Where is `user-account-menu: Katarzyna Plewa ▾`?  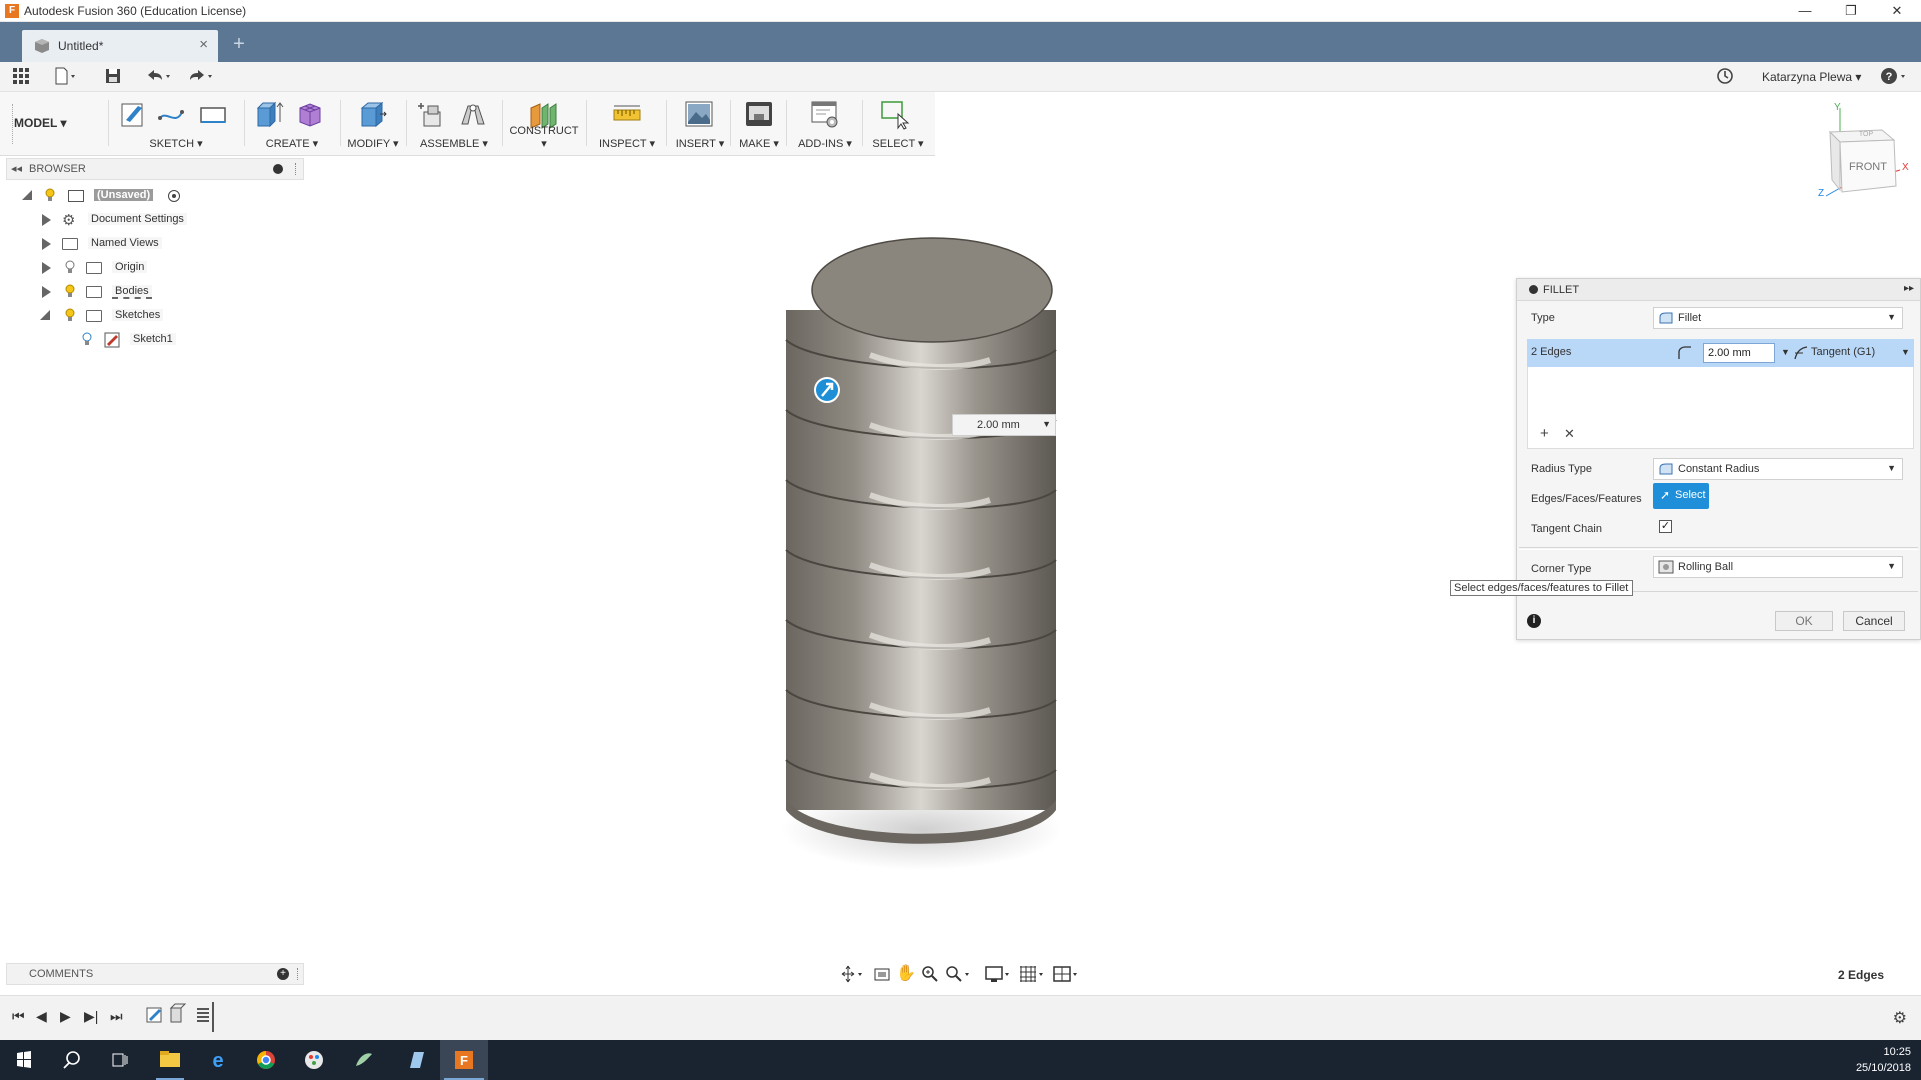 user-account-menu: Katarzyna Plewa ▾ is located at coordinates (1811, 77).